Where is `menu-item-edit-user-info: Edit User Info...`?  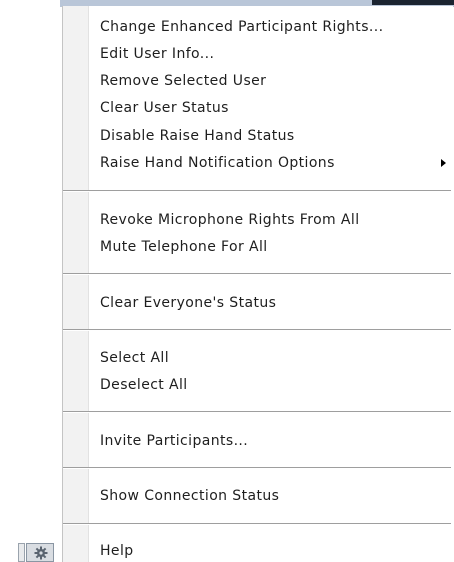
menu-item-edit-user-info: Edit User Info... is located at coordinates (157, 54).